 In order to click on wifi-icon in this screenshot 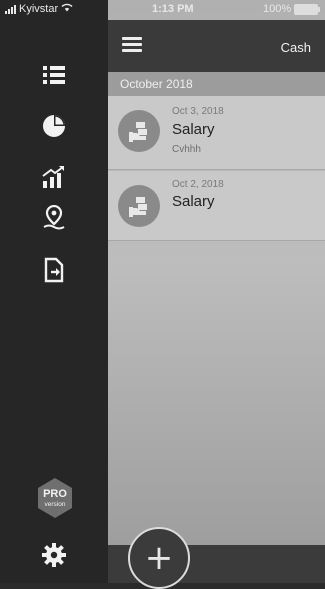, I will do `click(67, 9)`.